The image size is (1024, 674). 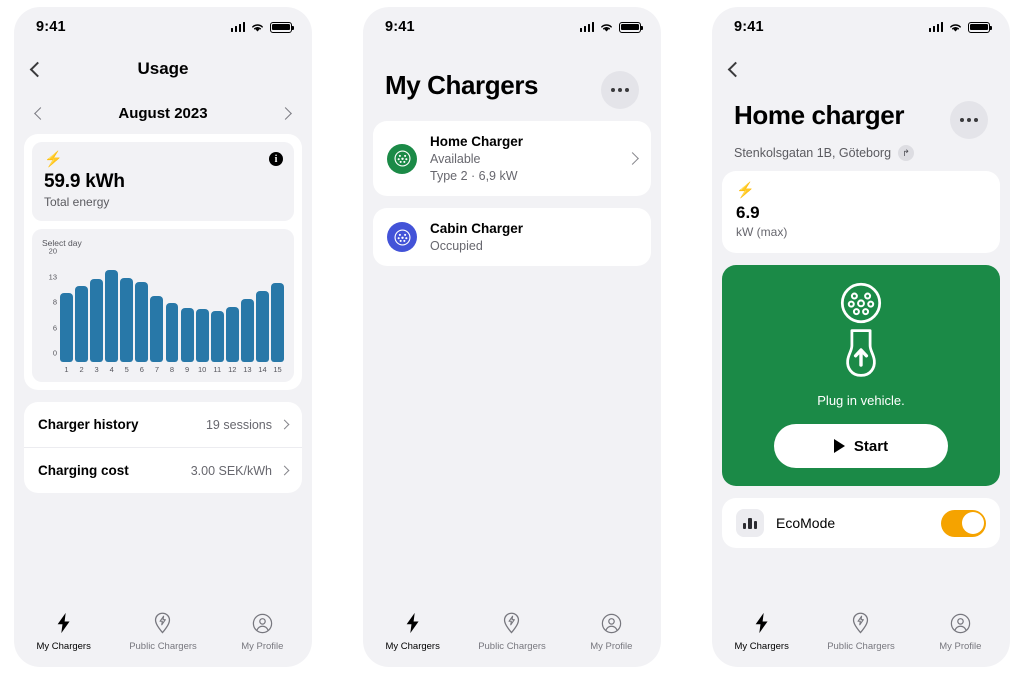 I want to click on status-bar: 9:41, so click(x=861, y=27).